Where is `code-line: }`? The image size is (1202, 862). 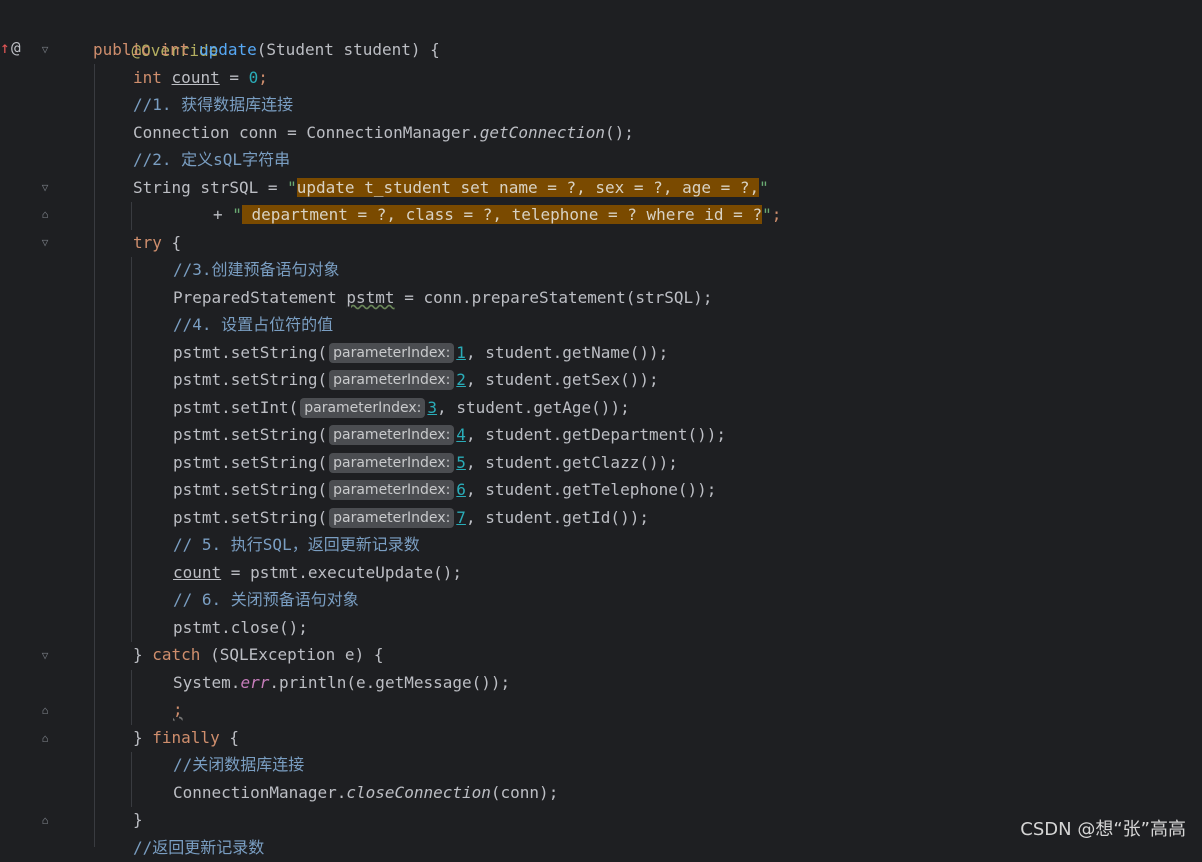 code-line: } is located at coordinates (138, 820).